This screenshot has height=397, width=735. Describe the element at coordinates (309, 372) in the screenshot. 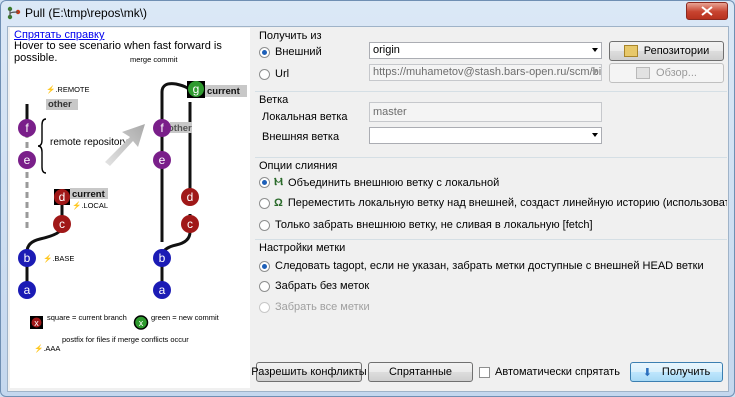

I see `resolve-conflicts-button: Разрешить конфликты` at that location.